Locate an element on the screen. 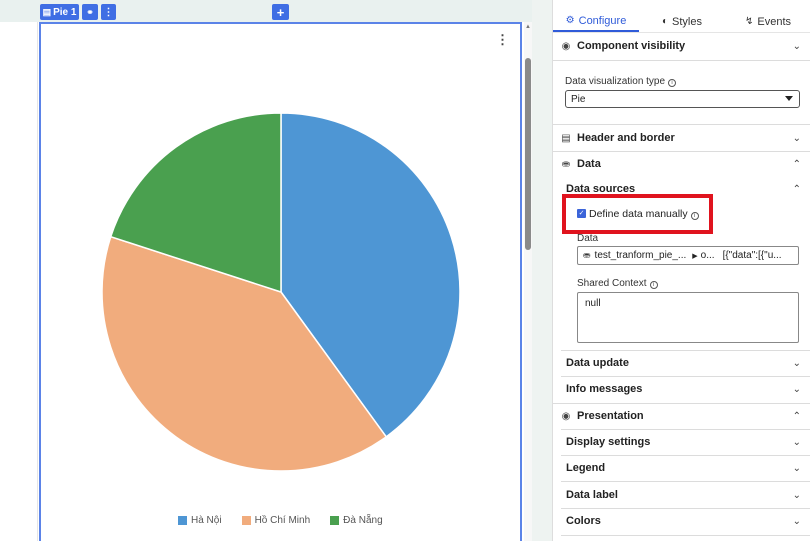 The height and width of the screenshot is (541, 810). layout-icon: ▤ is located at coordinates (566, 138).